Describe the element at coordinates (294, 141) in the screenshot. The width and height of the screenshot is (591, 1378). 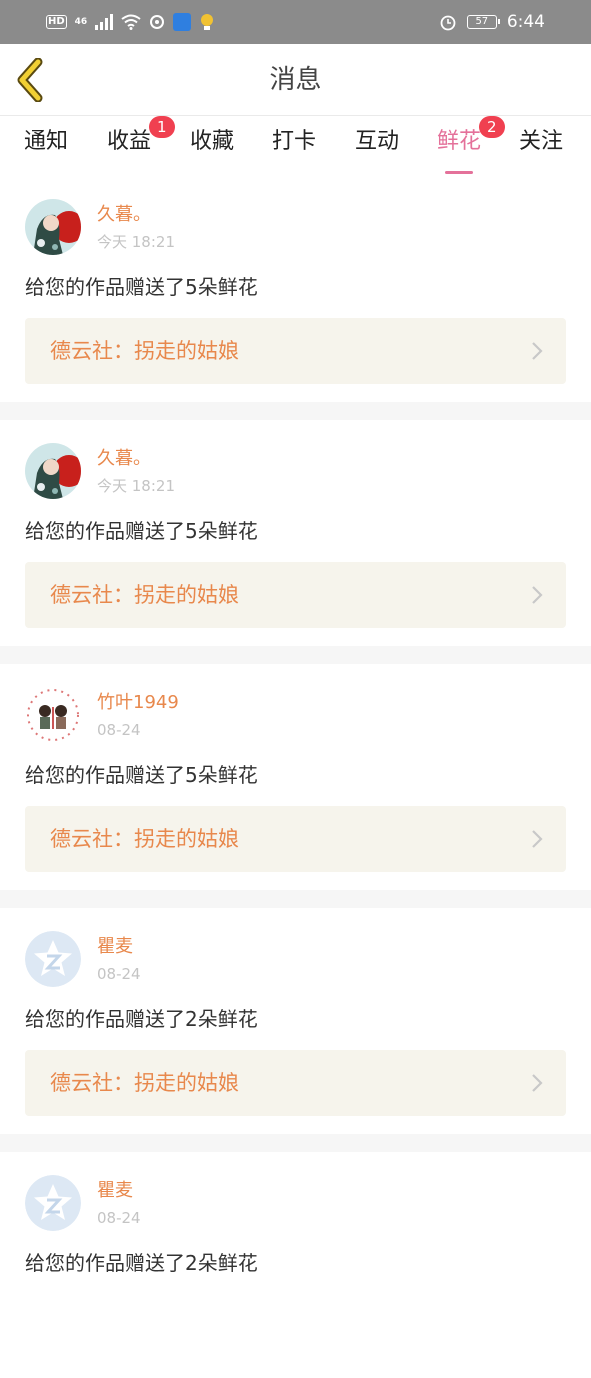
I see `tab-label: 打卡` at that location.